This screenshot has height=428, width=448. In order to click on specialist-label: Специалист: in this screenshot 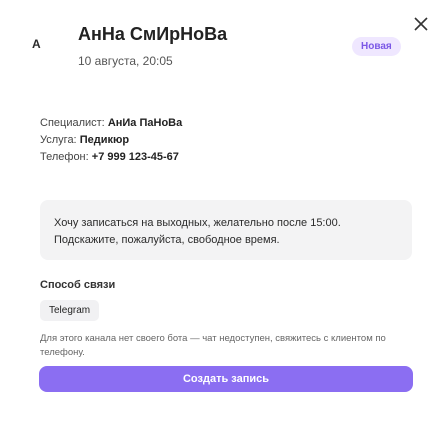, I will do `click(72, 123)`.